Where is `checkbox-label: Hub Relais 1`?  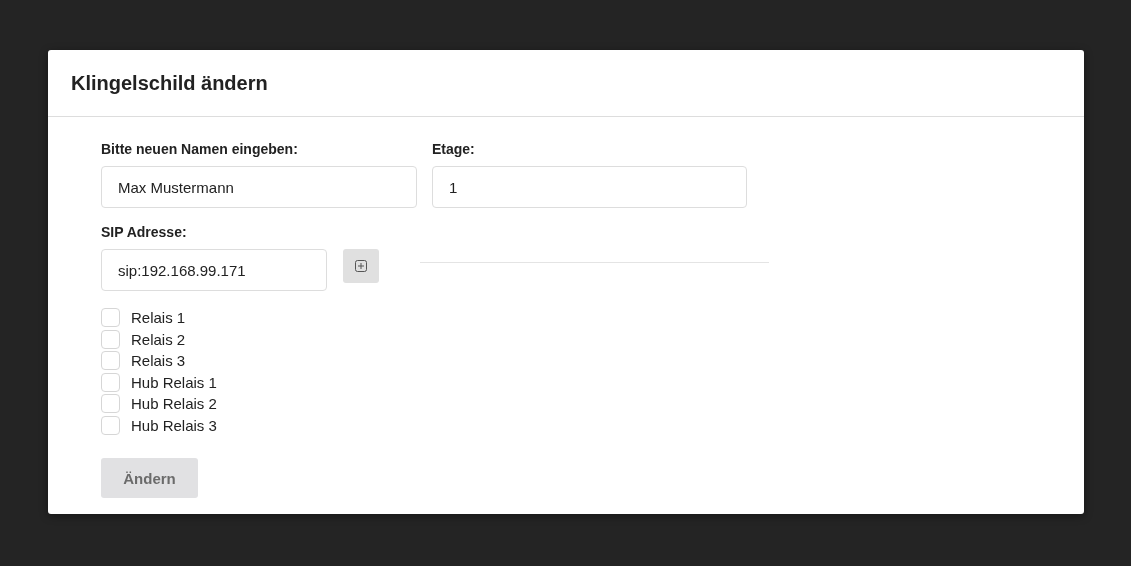 checkbox-label: Hub Relais 1 is located at coordinates (174, 382).